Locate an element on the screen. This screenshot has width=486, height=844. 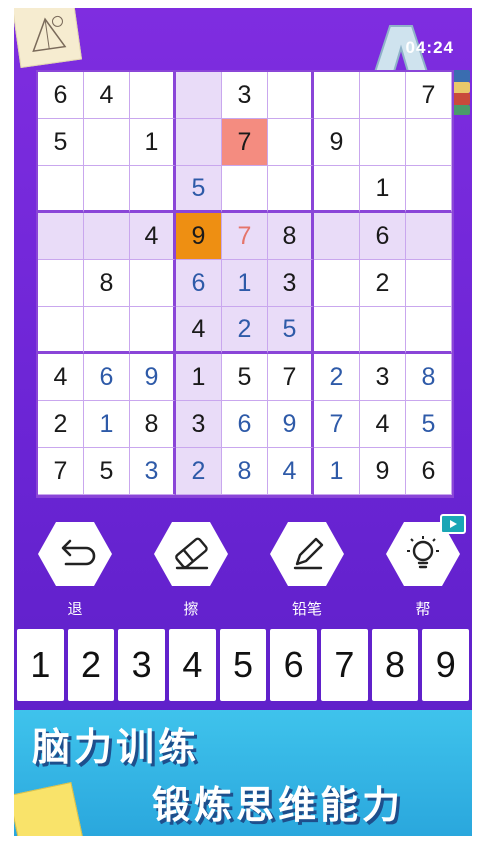
grid-cell-r4c2 is located at coordinates (107, 236).